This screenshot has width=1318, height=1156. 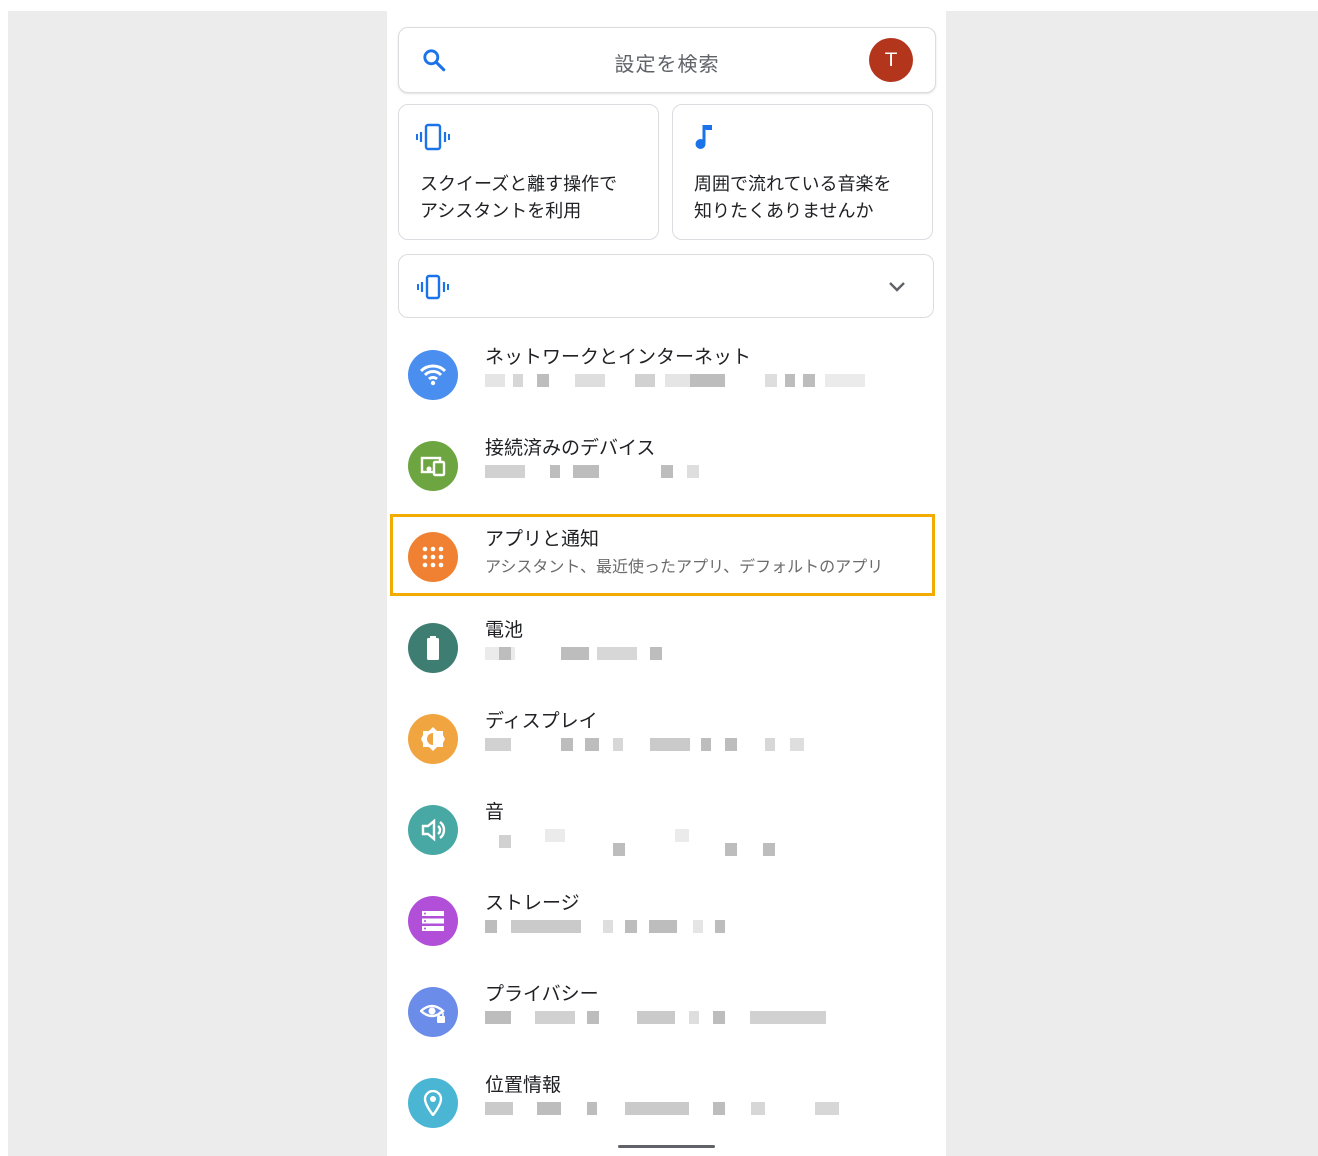 I want to click on settings-item-privacy: プライバシー, so click(x=666, y=1017).